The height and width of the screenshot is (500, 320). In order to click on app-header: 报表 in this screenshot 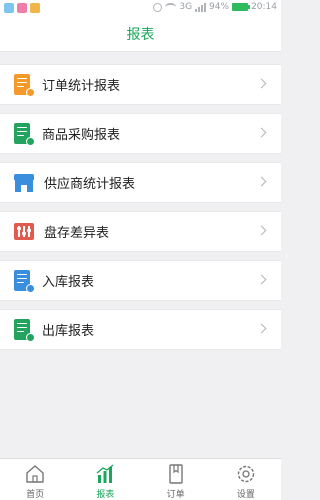, I will do `click(140, 34)`.